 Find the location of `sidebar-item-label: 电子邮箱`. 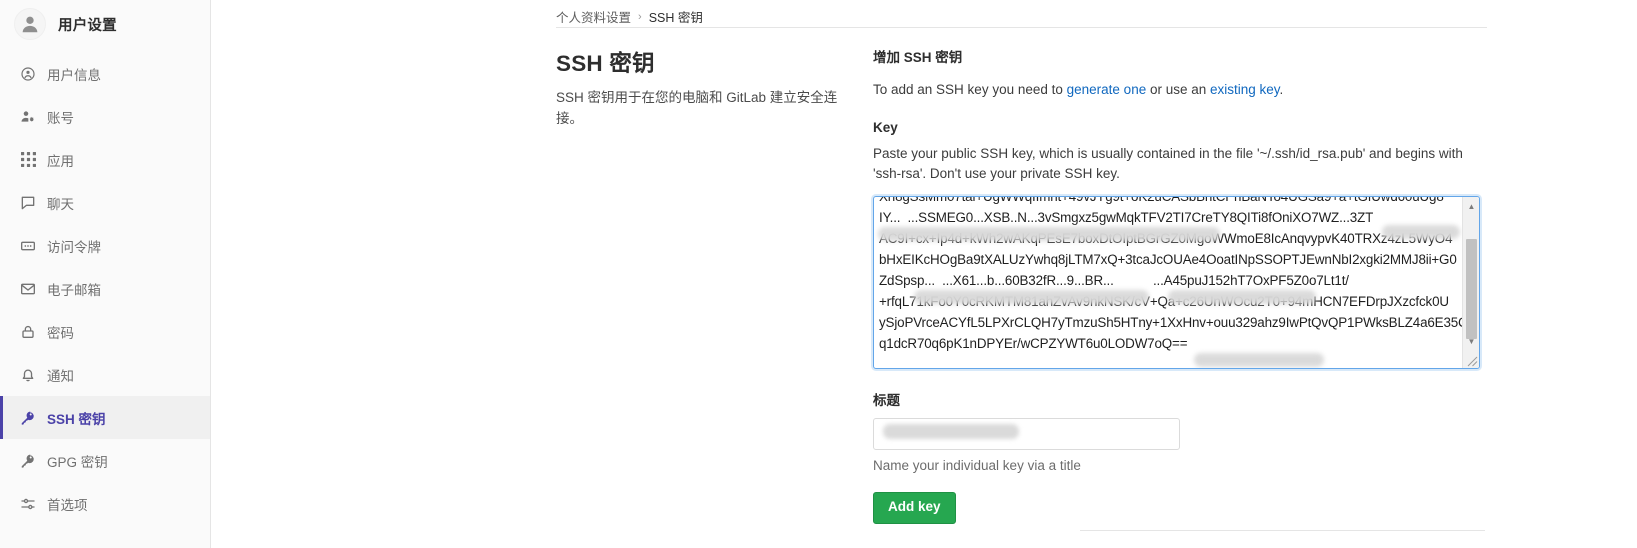

sidebar-item-label: 电子邮箱 is located at coordinates (74, 290).